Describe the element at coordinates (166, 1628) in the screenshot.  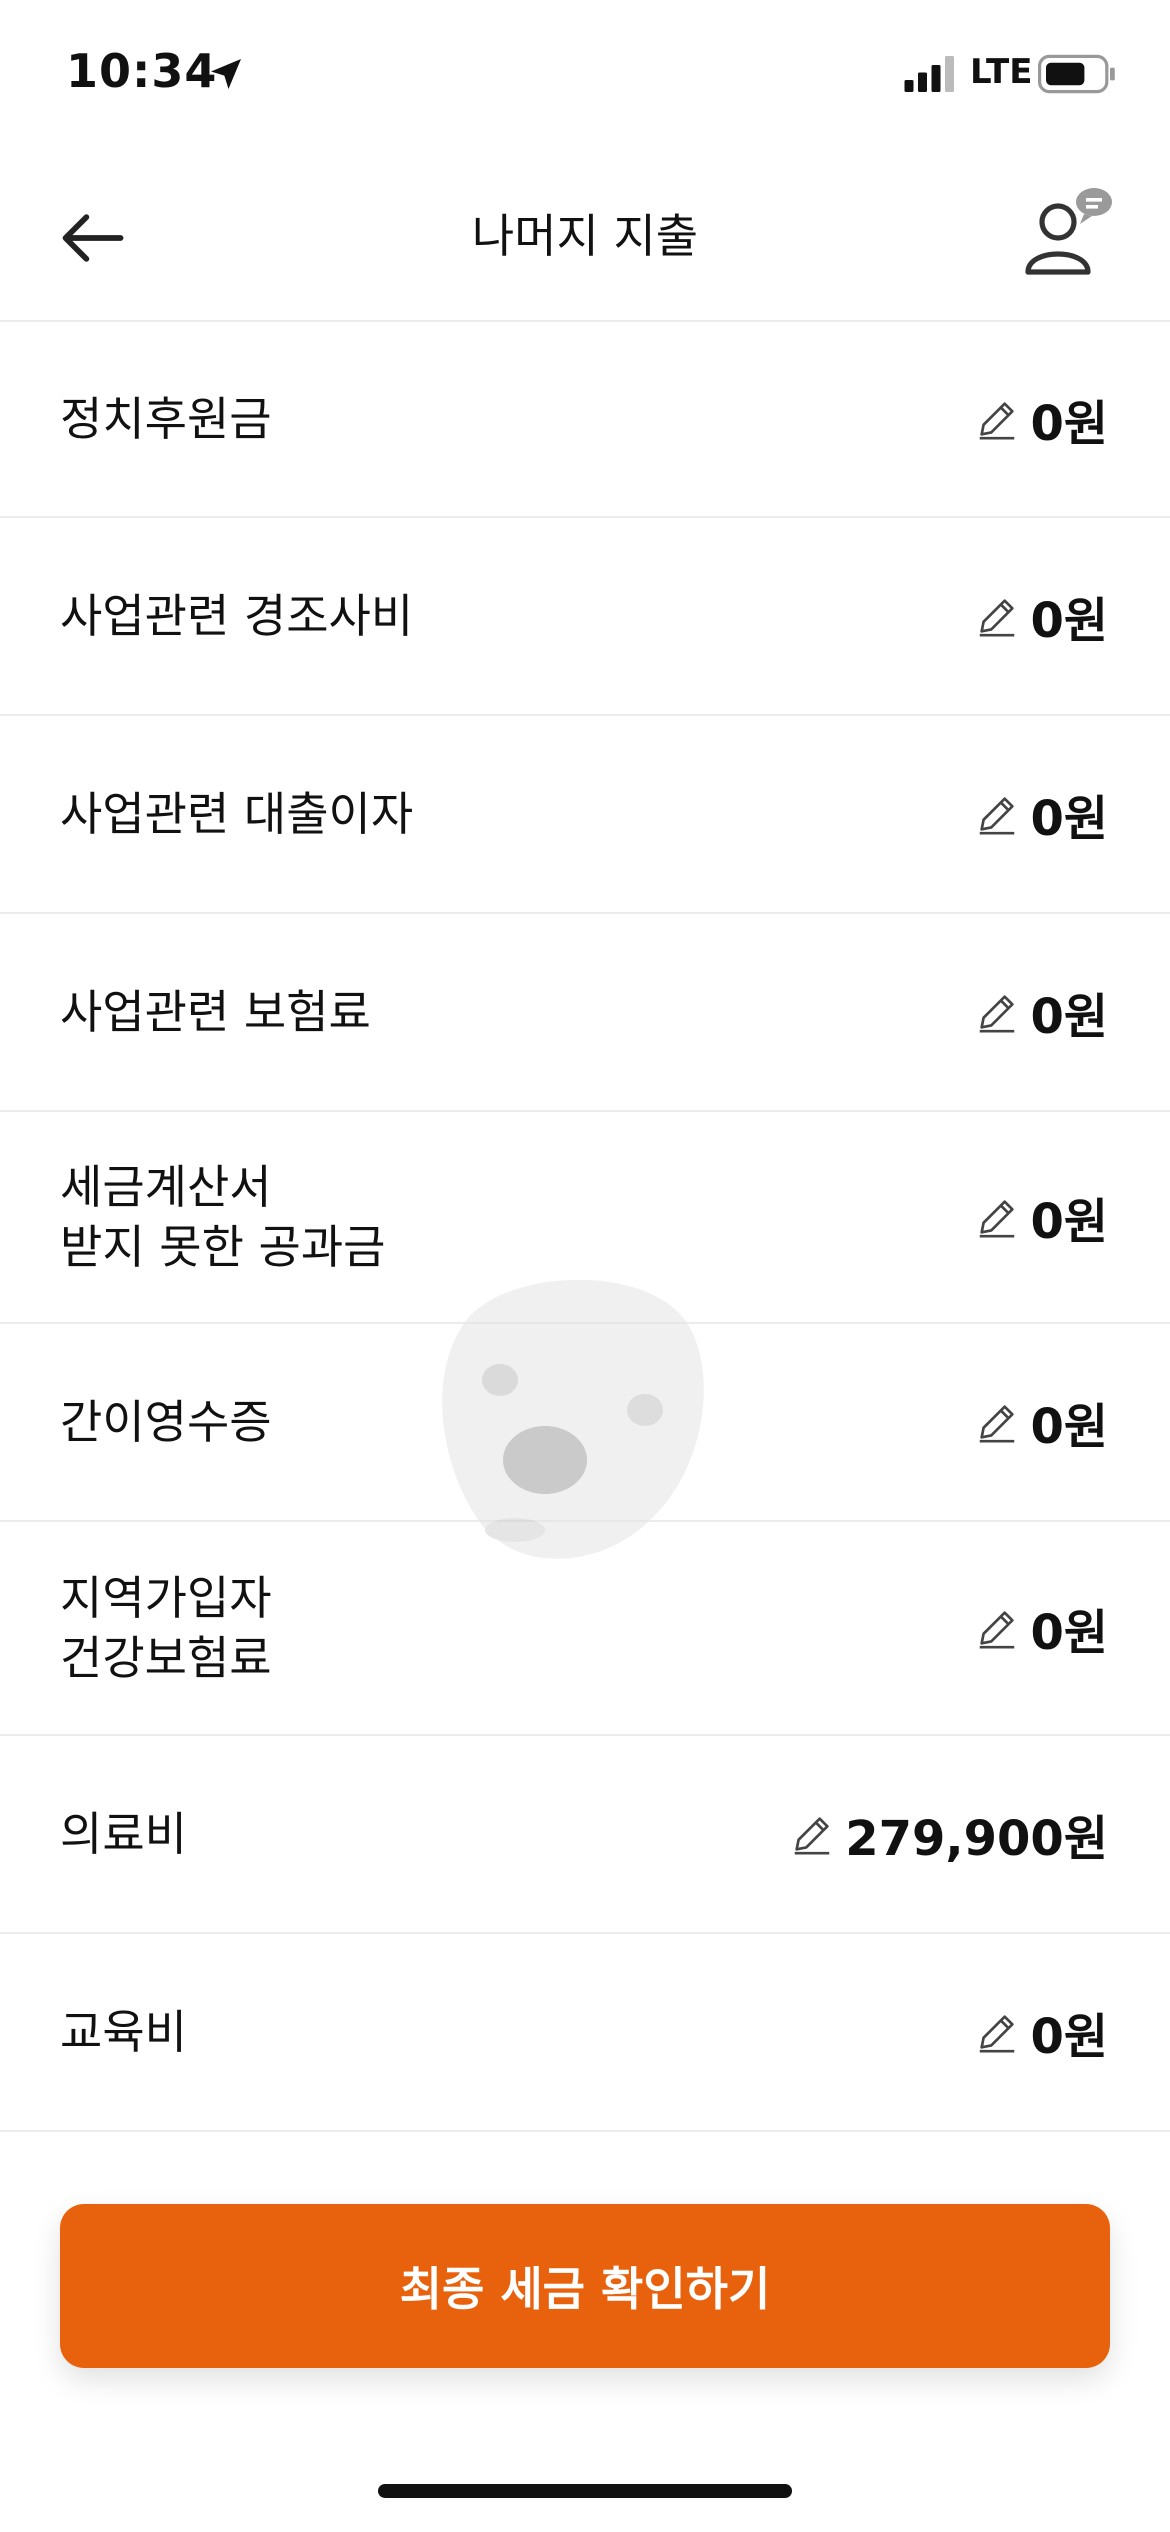
I see `row-label: 지역가입자 건강보험료` at that location.